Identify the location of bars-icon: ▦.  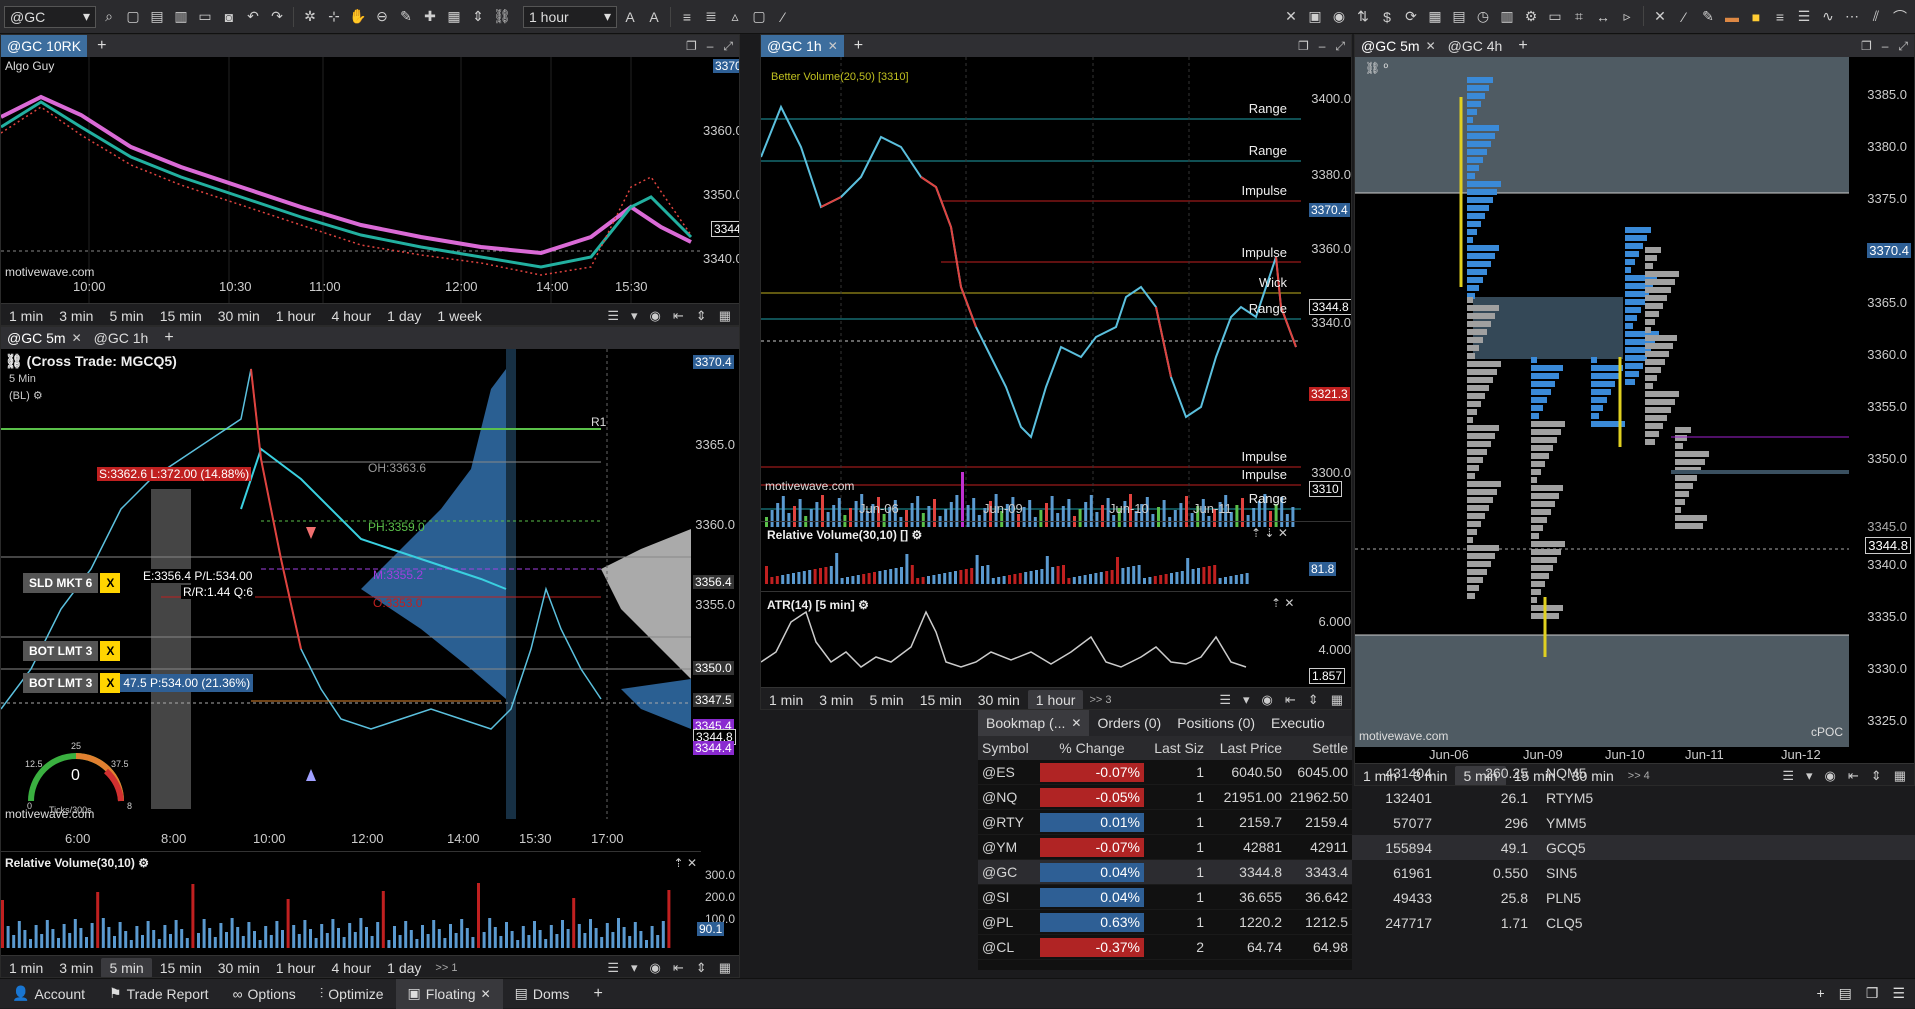
(454, 17).